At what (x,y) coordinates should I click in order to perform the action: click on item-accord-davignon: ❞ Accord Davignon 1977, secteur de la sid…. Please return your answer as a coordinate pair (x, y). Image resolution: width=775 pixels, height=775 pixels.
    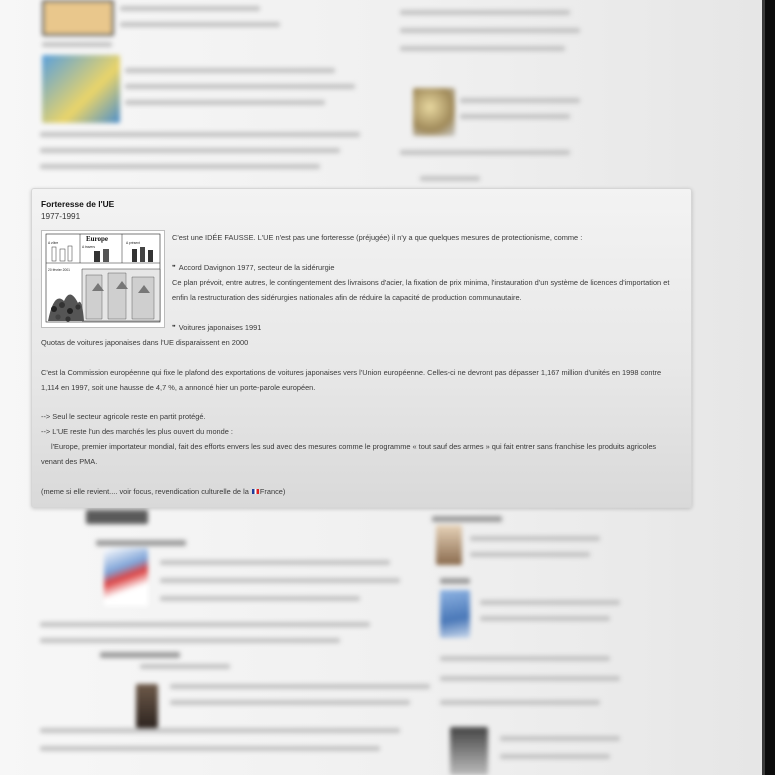
    Looking at the image, I should click on (253, 268).